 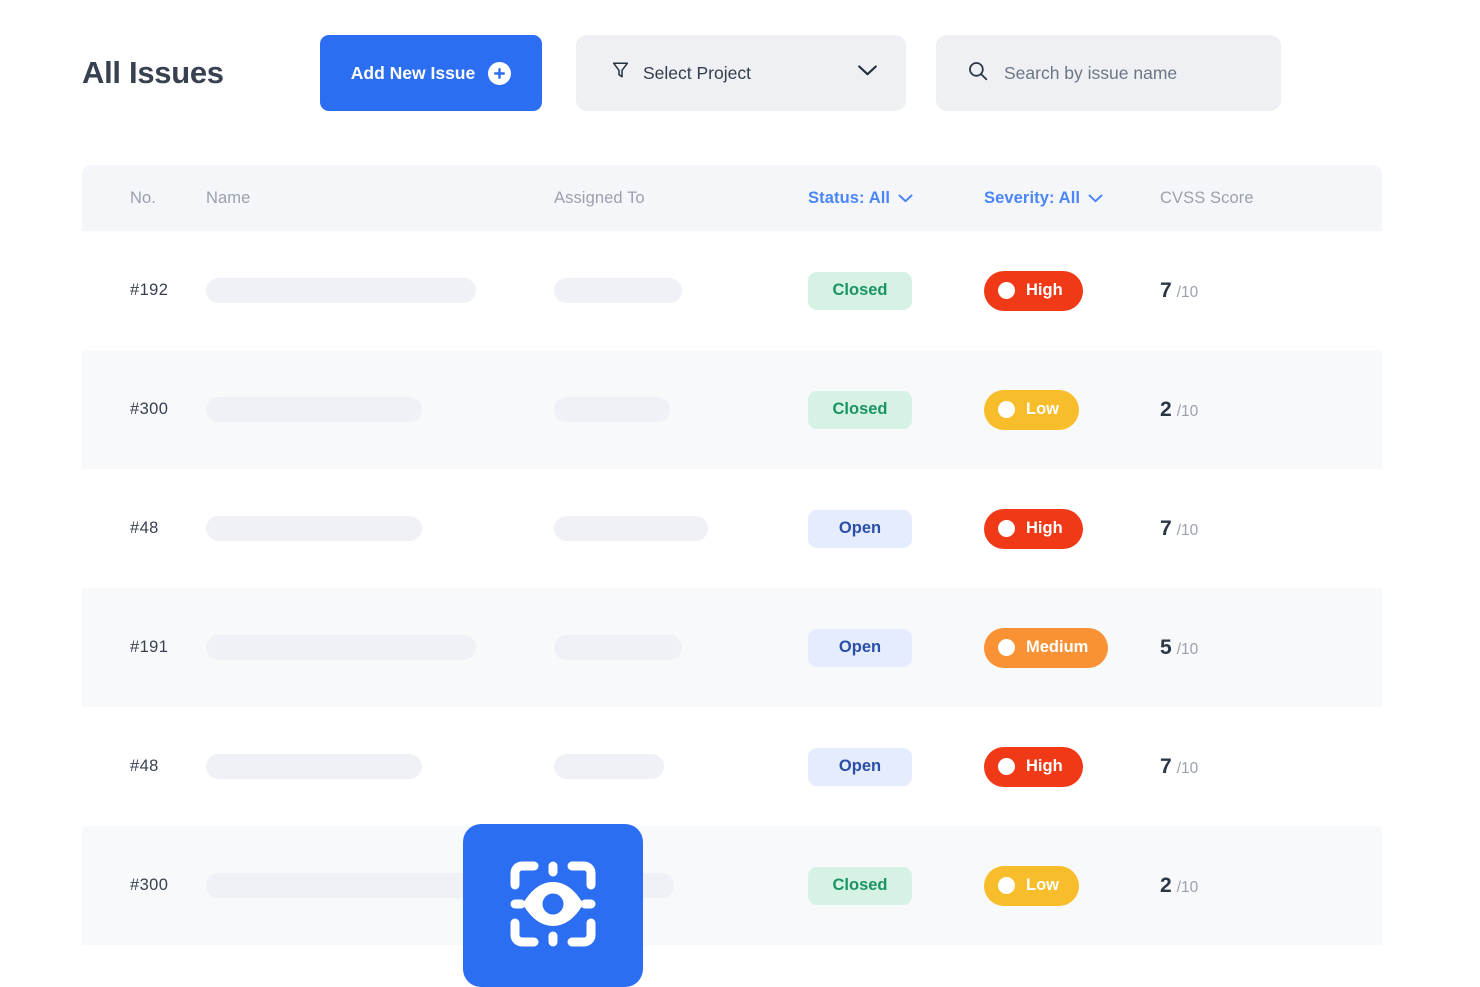 What do you see at coordinates (1032, 197) in the screenshot?
I see `severity-filter-label: Severity: All` at bounding box center [1032, 197].